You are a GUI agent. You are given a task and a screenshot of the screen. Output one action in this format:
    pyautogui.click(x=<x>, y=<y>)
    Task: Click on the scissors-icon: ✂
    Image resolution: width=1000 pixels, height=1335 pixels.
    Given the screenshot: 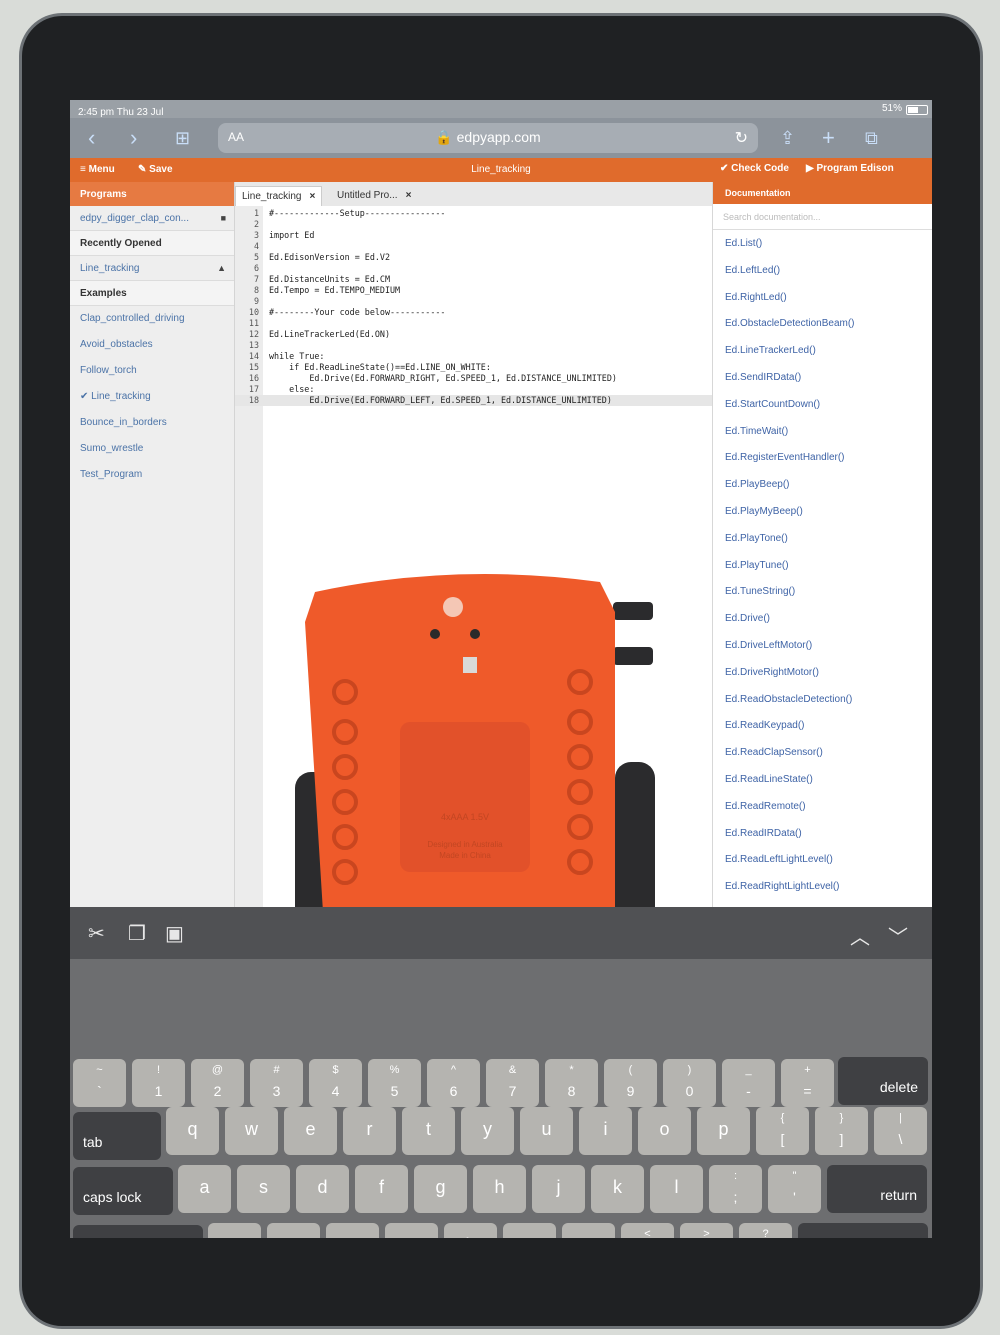 What is the action you would take?
    pyautogui.click(x=96, y=933)
    